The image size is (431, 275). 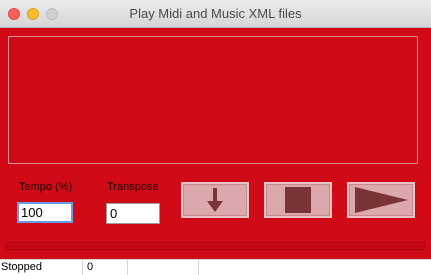 What do you see at coordinates (215, 246) in the screenshot?
I see `progress-bar` at bounding box center [215, 246].